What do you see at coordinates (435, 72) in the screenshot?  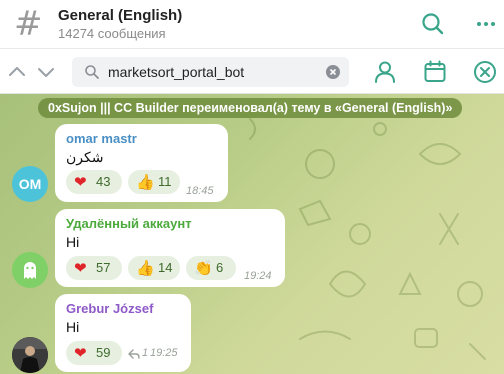 I see `calendar-icon` at bounding box center [435, 72].